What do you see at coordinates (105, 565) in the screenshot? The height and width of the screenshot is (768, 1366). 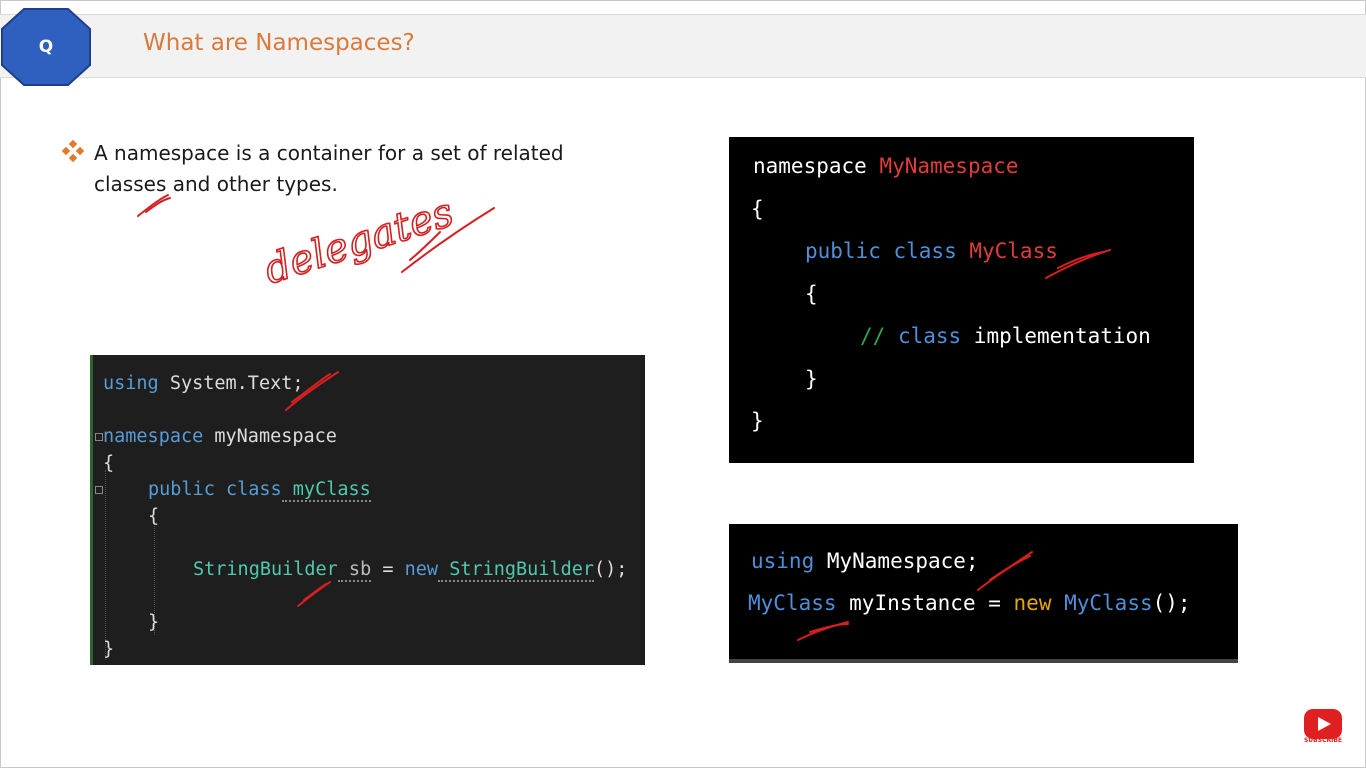 I see `indent-guide` at bounding box center [105, 565].